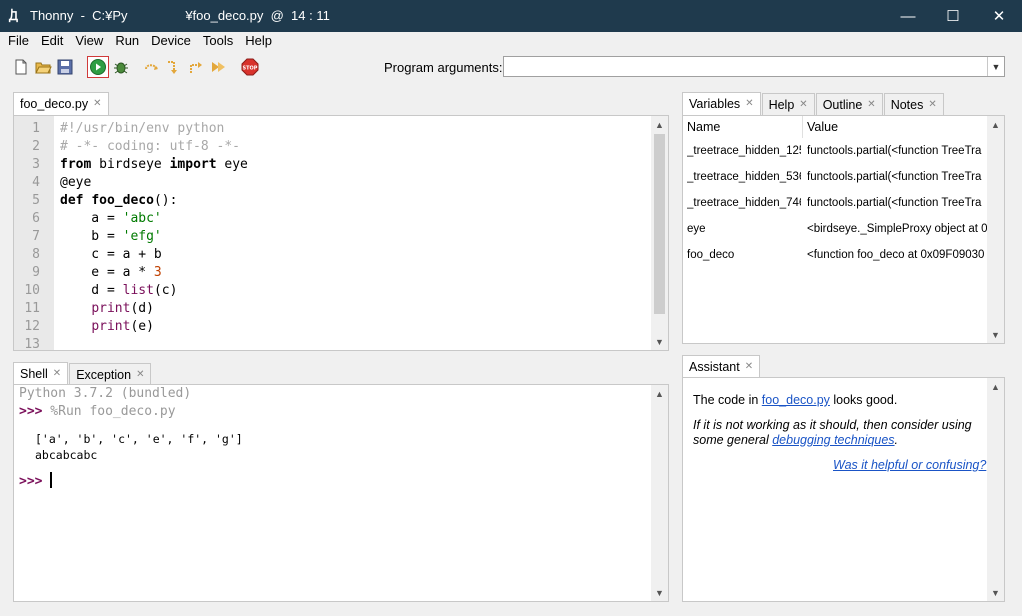 The height and width of the screenshot is (616, 1022). I want to click on thonny-logo-icon: Ꚁ, so click(13, 16).